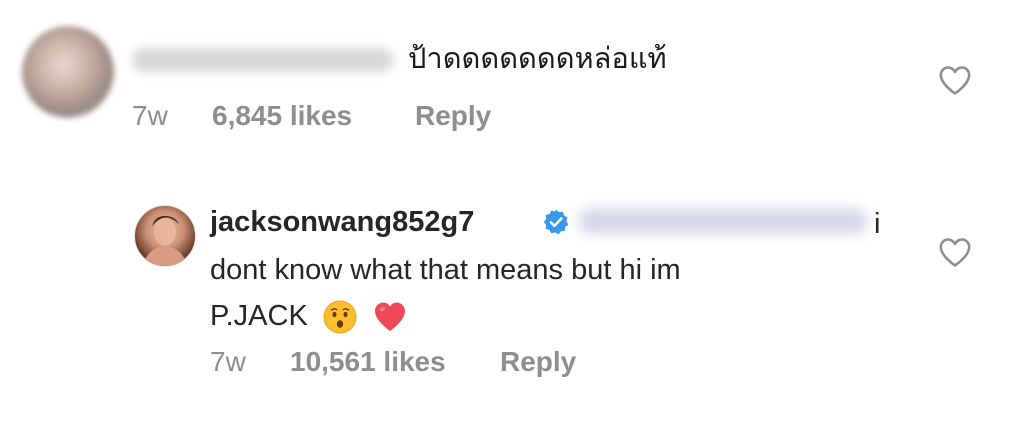  What do you see at coordinates (368, 362) in the screenshot?
I see `likes-count: 10,561 likes` at bounding box center [368, 362].